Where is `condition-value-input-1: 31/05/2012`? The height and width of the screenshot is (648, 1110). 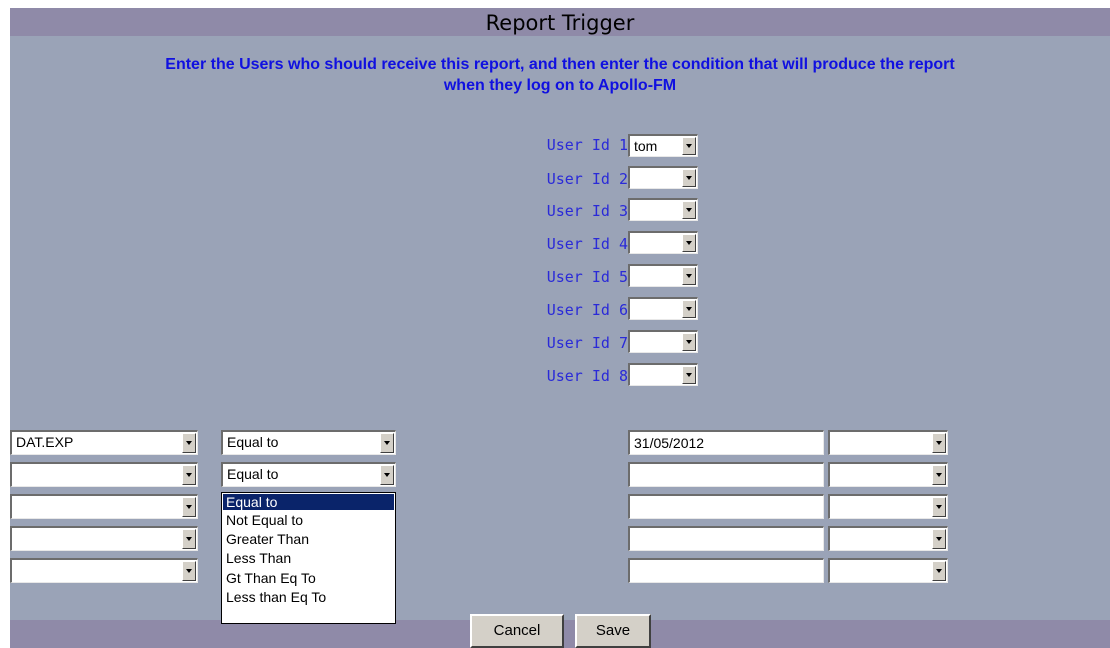 condition-value-input-1: 31/05/2012 is located at coordinates (726, 442).